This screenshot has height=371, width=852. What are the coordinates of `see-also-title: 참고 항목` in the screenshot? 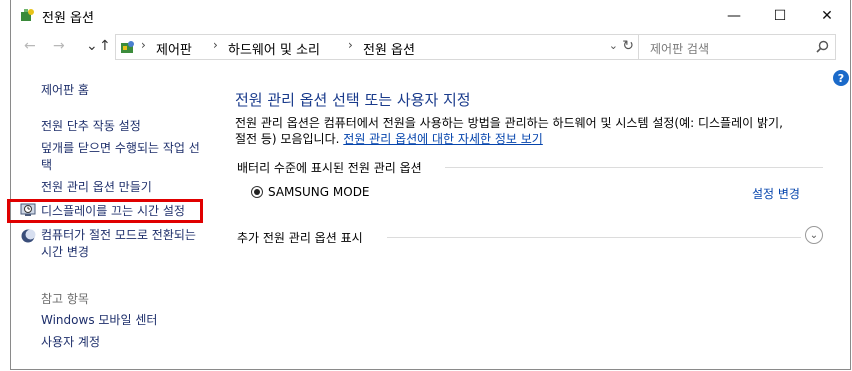 It's located at (65, 299).